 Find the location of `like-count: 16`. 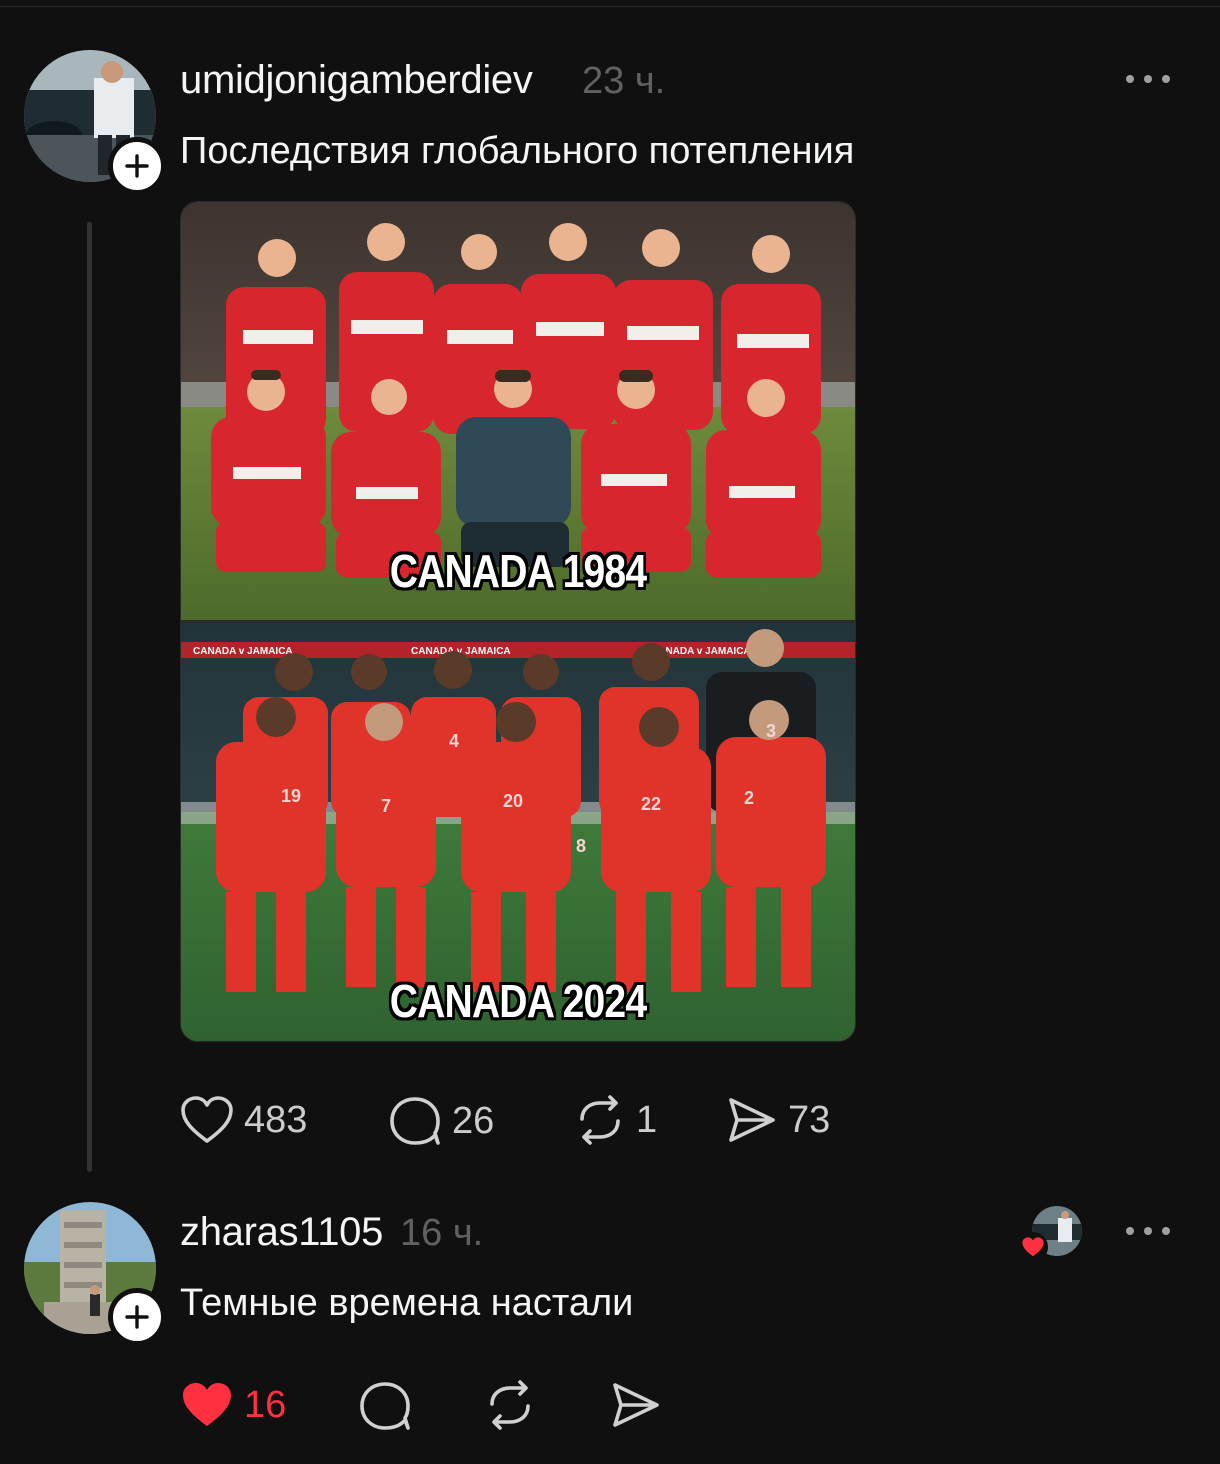

like-count: 16 is located at coordinates (265, 1404).